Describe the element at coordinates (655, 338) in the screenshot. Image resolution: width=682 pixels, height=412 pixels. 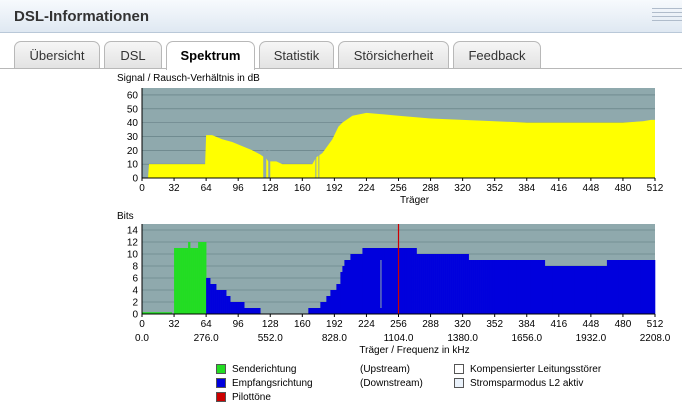
I see `freq-tick-label: 2208.0` at that location.